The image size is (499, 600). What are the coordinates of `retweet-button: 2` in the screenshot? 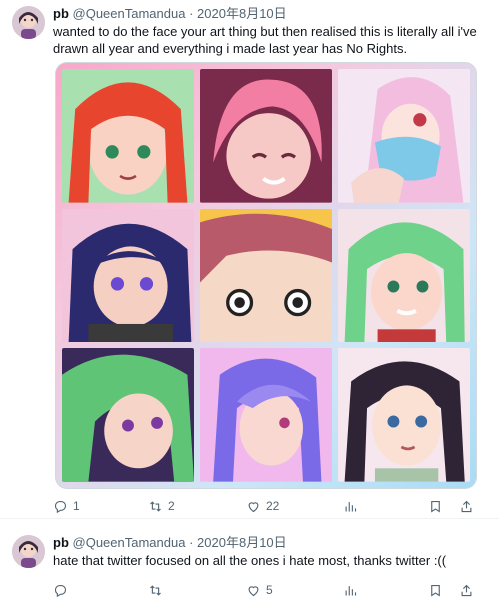 It's located at (161, 506).